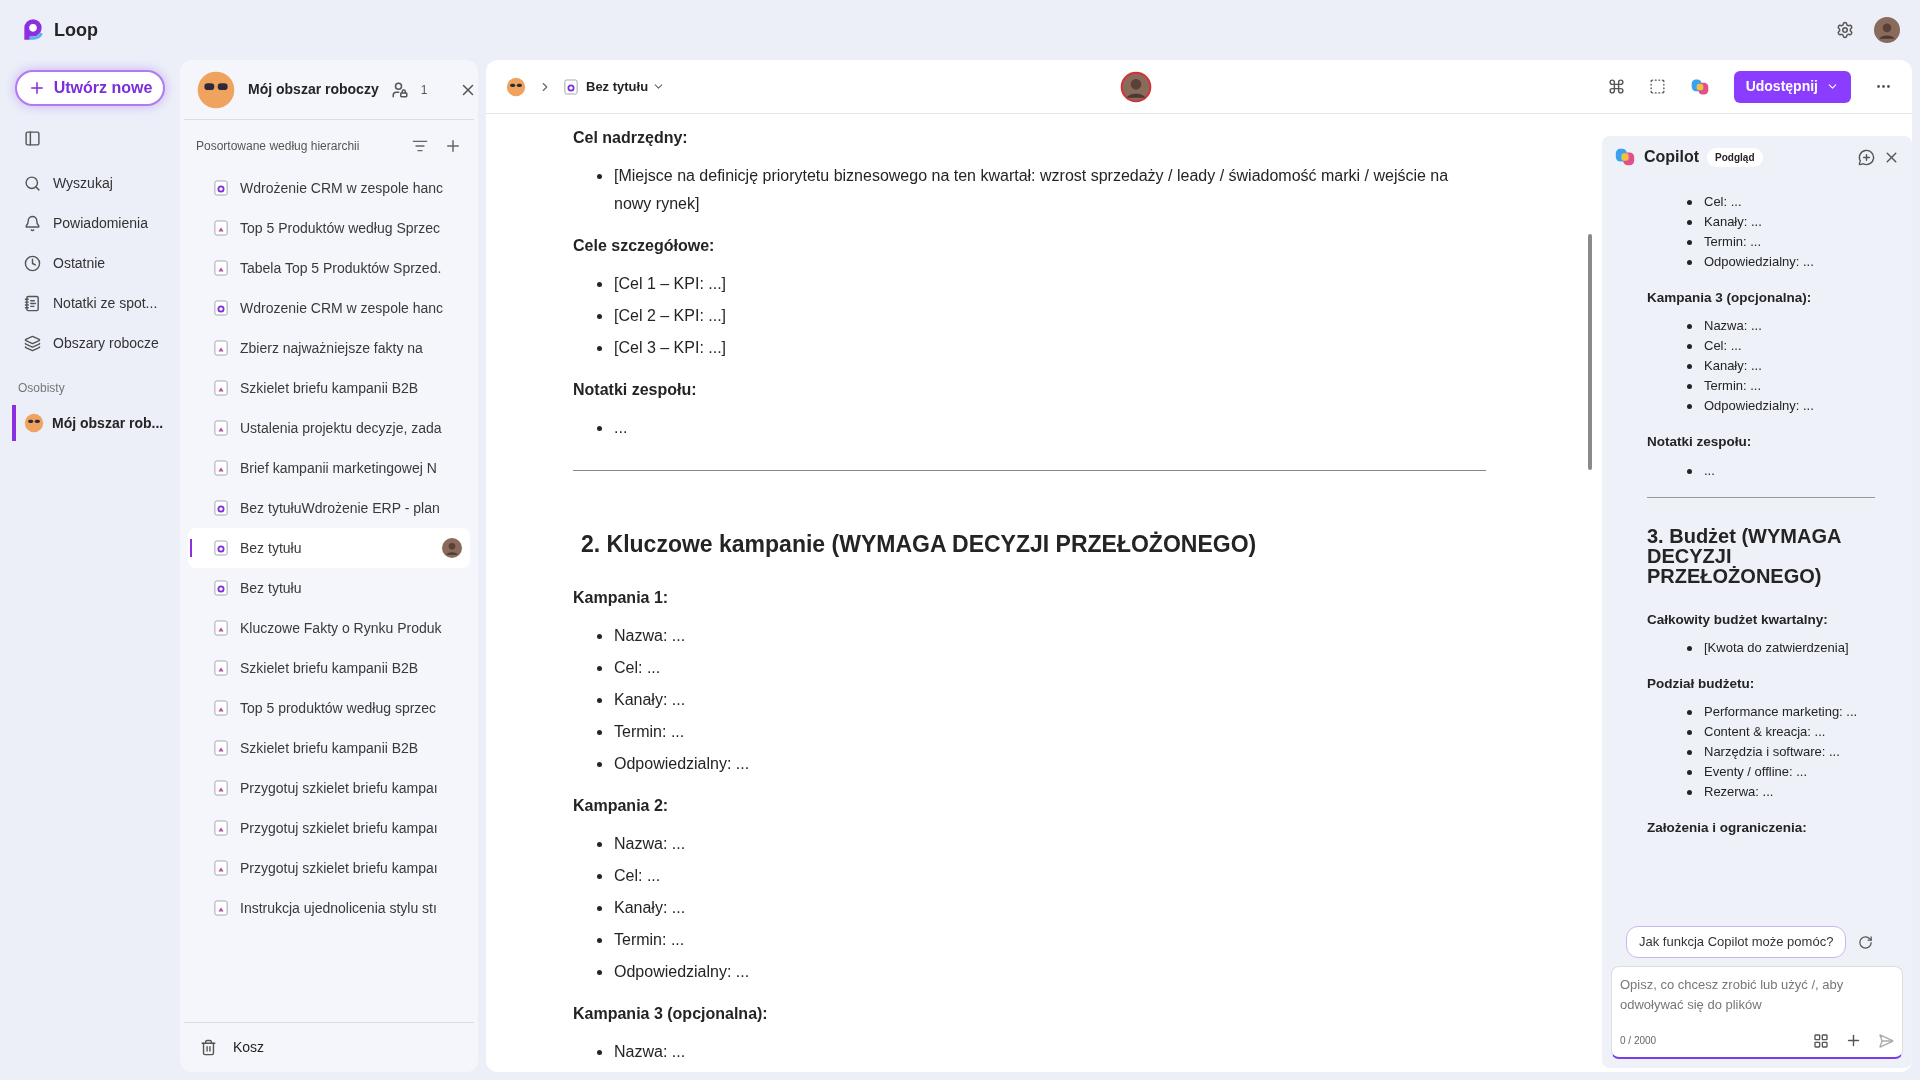 This screenshot has height=1080, width=1920. Describe the element at coordinates (90, 263) in the screenshot. I see `nav-item: Ostatnie` at that location.